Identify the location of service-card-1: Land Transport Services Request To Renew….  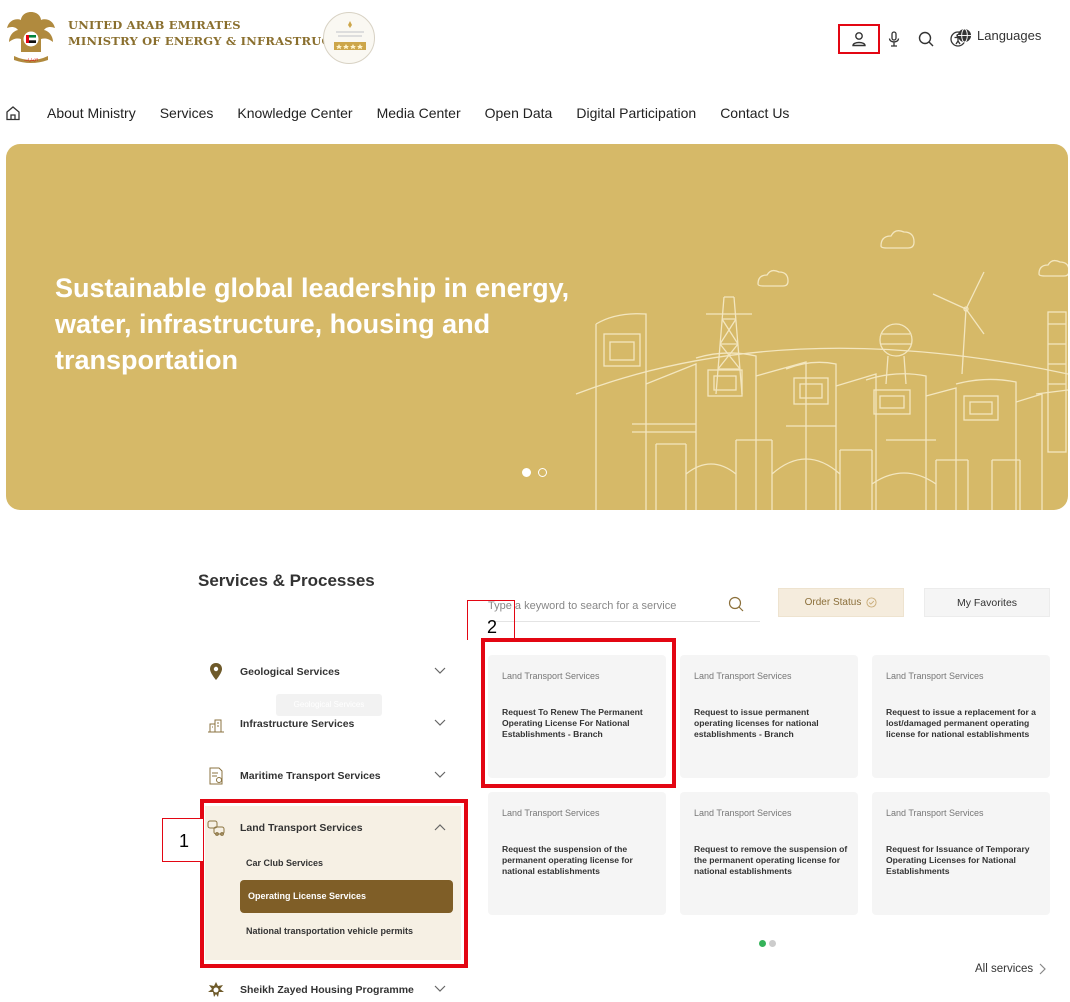
(577, 716).